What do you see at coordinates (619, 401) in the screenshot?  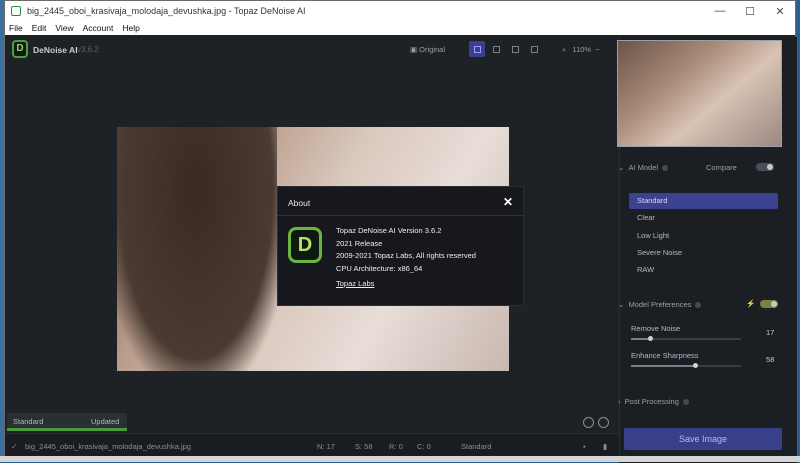 I see `collapse-icon: ›` at bounding box center [619, 401].